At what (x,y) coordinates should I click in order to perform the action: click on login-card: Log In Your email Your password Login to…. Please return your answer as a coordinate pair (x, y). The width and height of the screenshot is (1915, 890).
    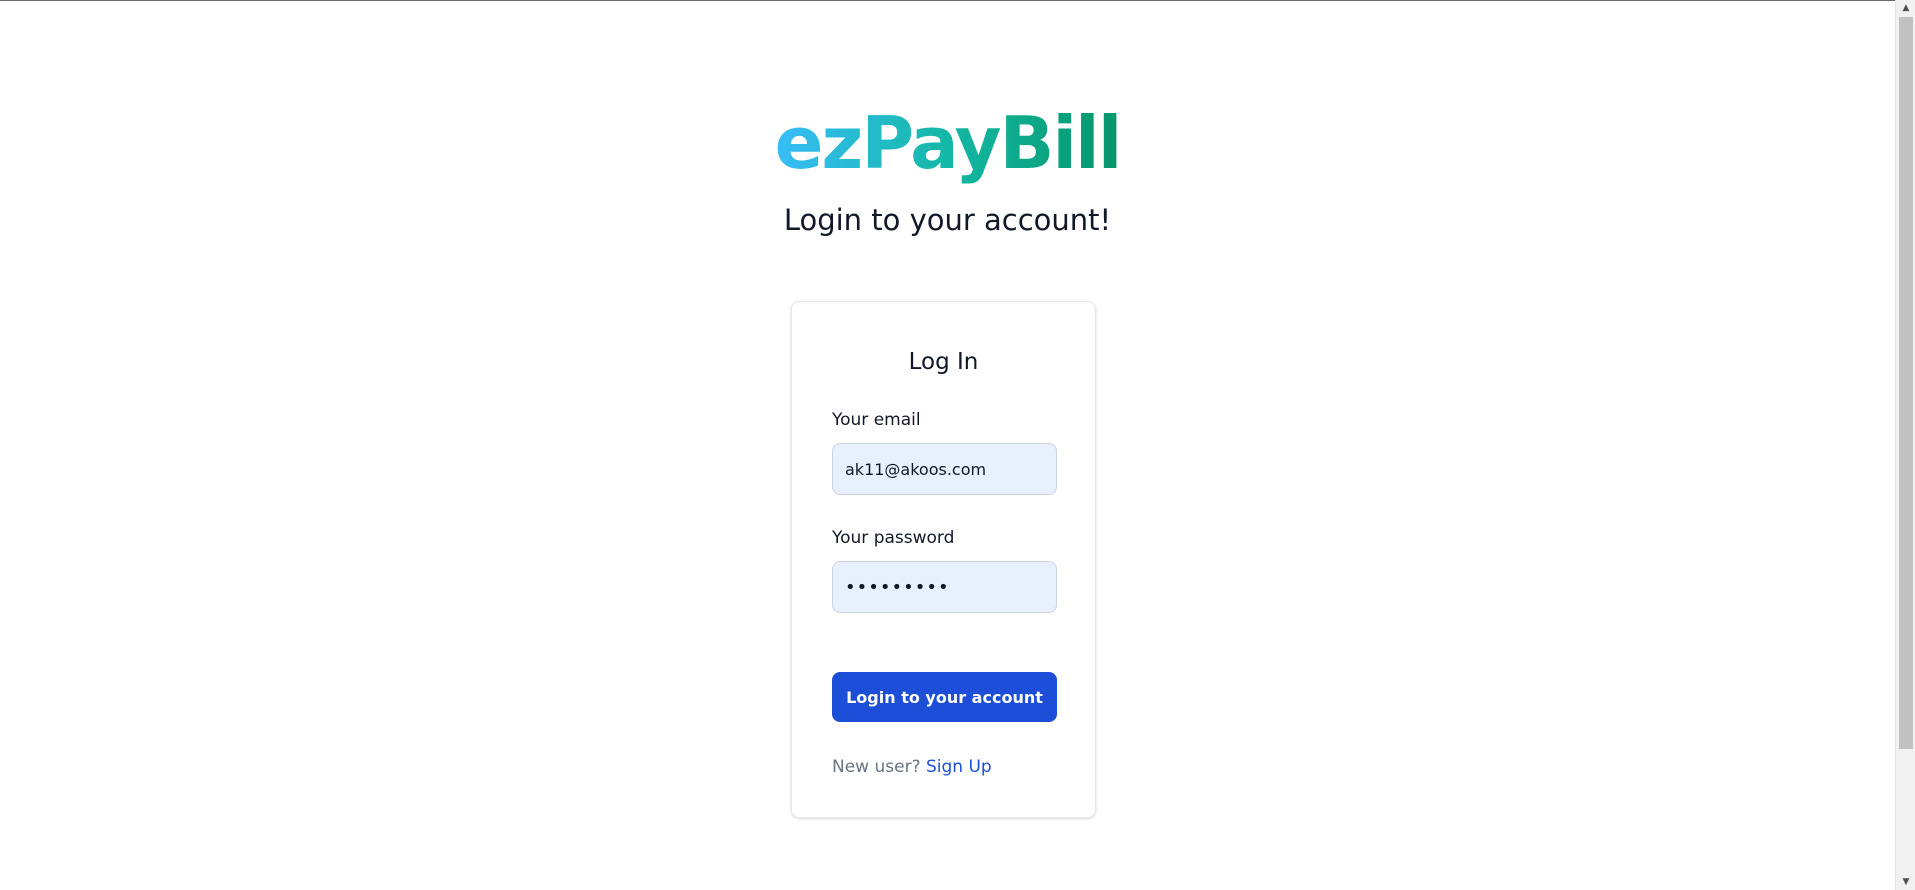
    Looking at the image, I should click on (943, 559).